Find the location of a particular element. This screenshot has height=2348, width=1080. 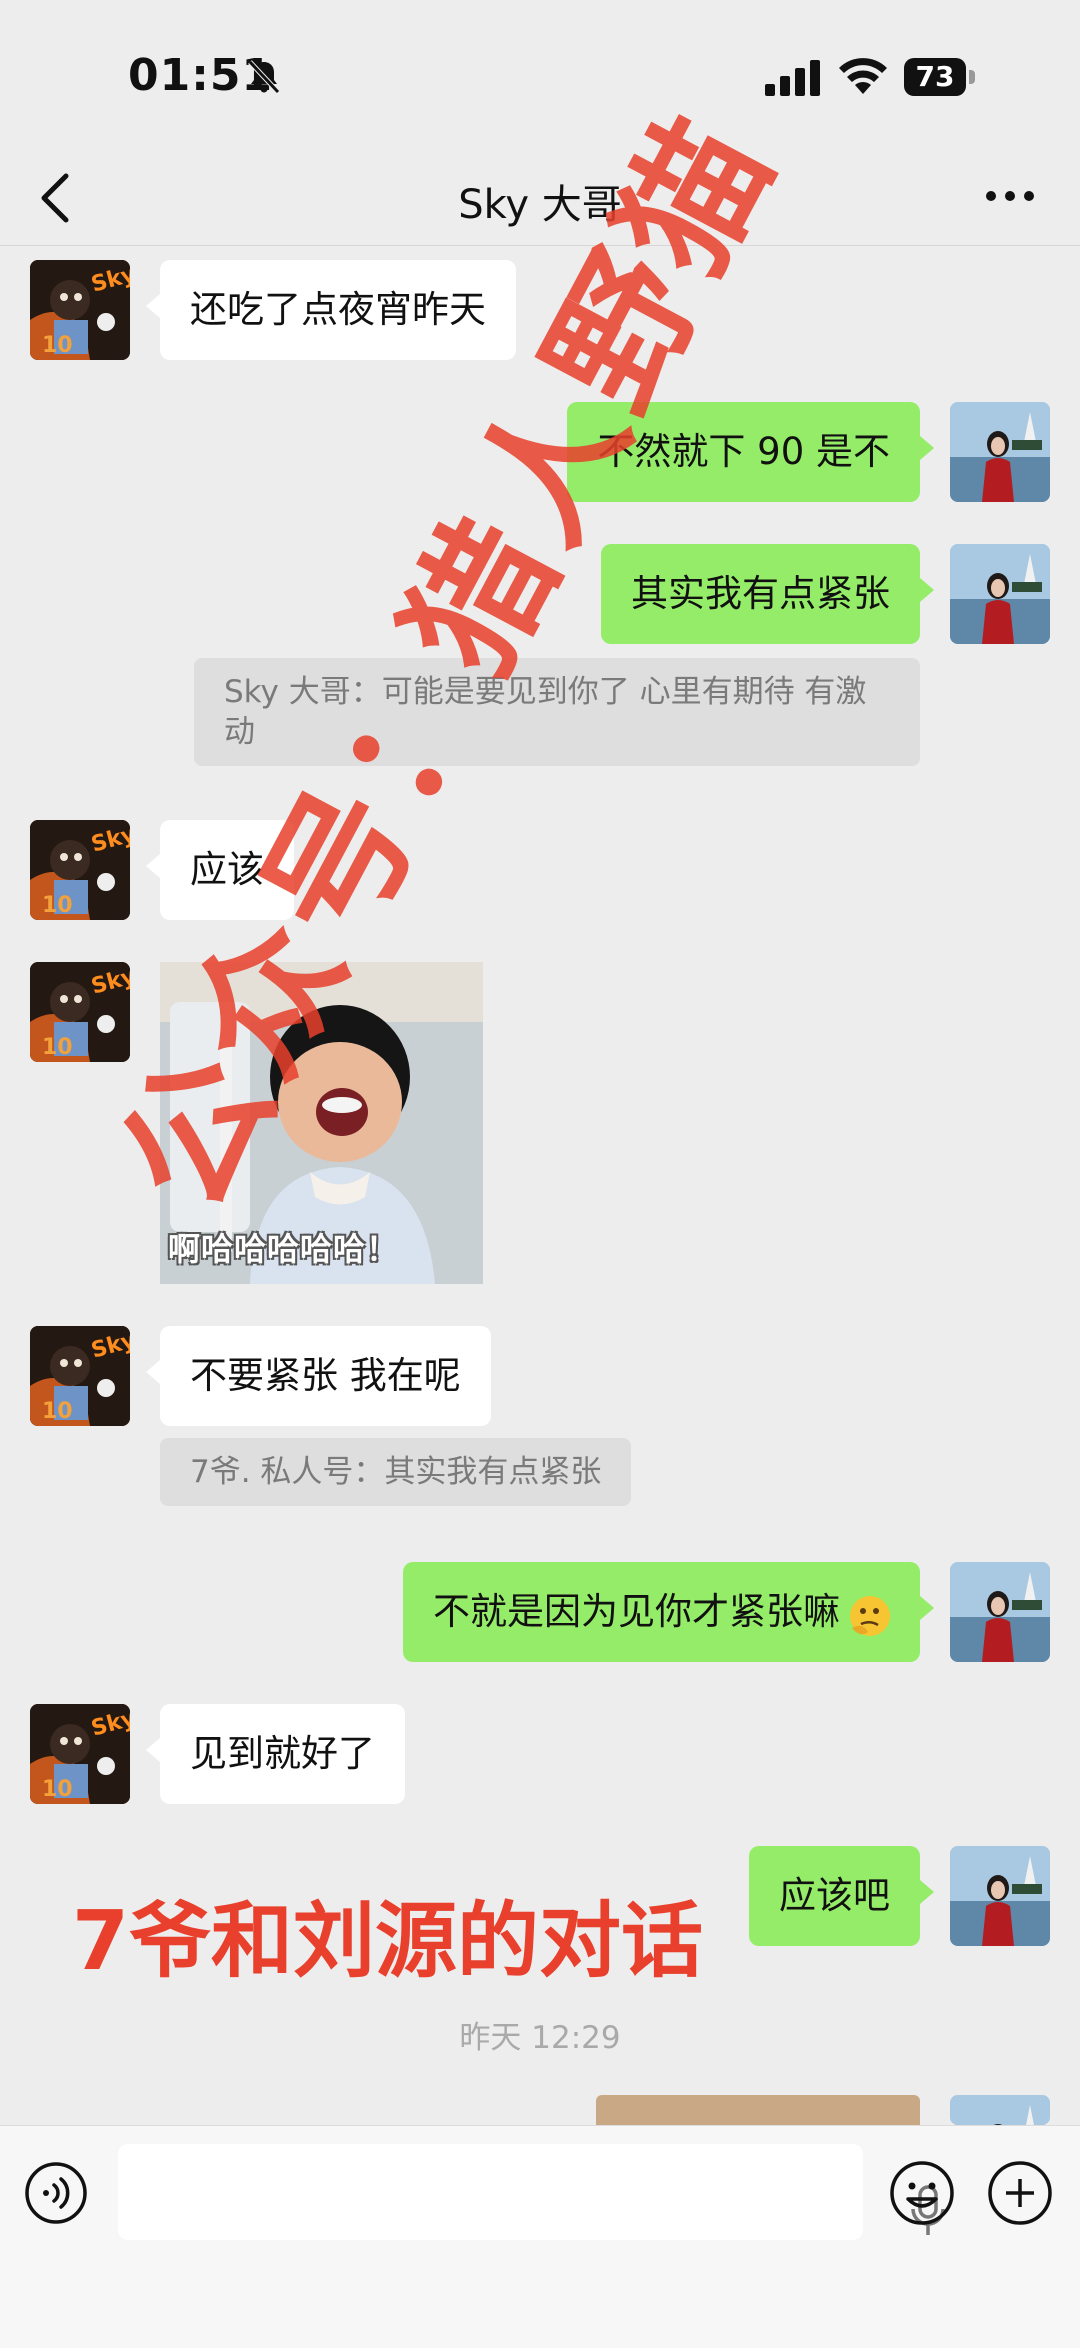

bell-slash-icon is located at coordinates (264, 77).